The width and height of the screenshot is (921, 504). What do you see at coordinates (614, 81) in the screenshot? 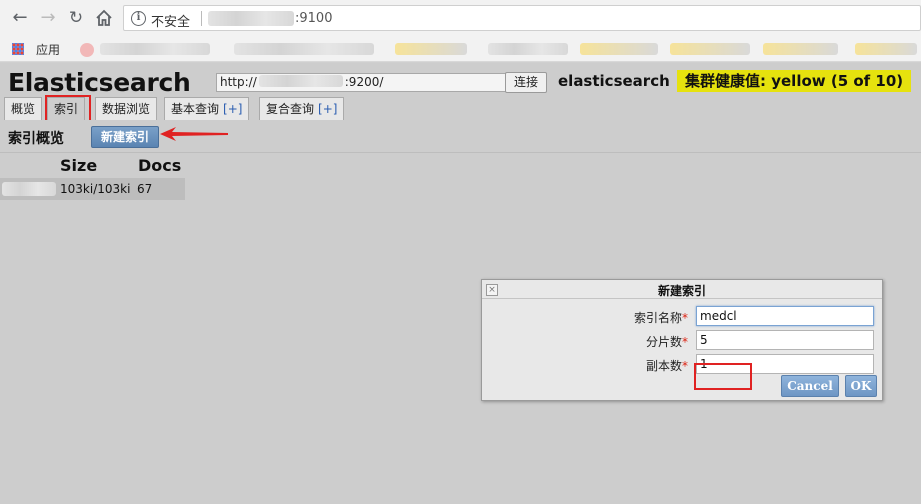
I see `cluster-name: elasticsearch` at bounding box center [614, 81].